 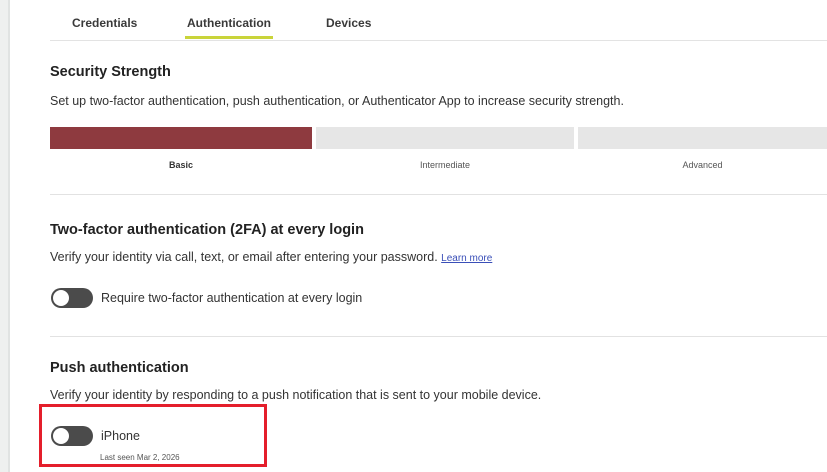 What do you see at coordinates (466, 258) in the screenshot?
I see `learn-more-link: Learn more` at bounding box center [466, 258].